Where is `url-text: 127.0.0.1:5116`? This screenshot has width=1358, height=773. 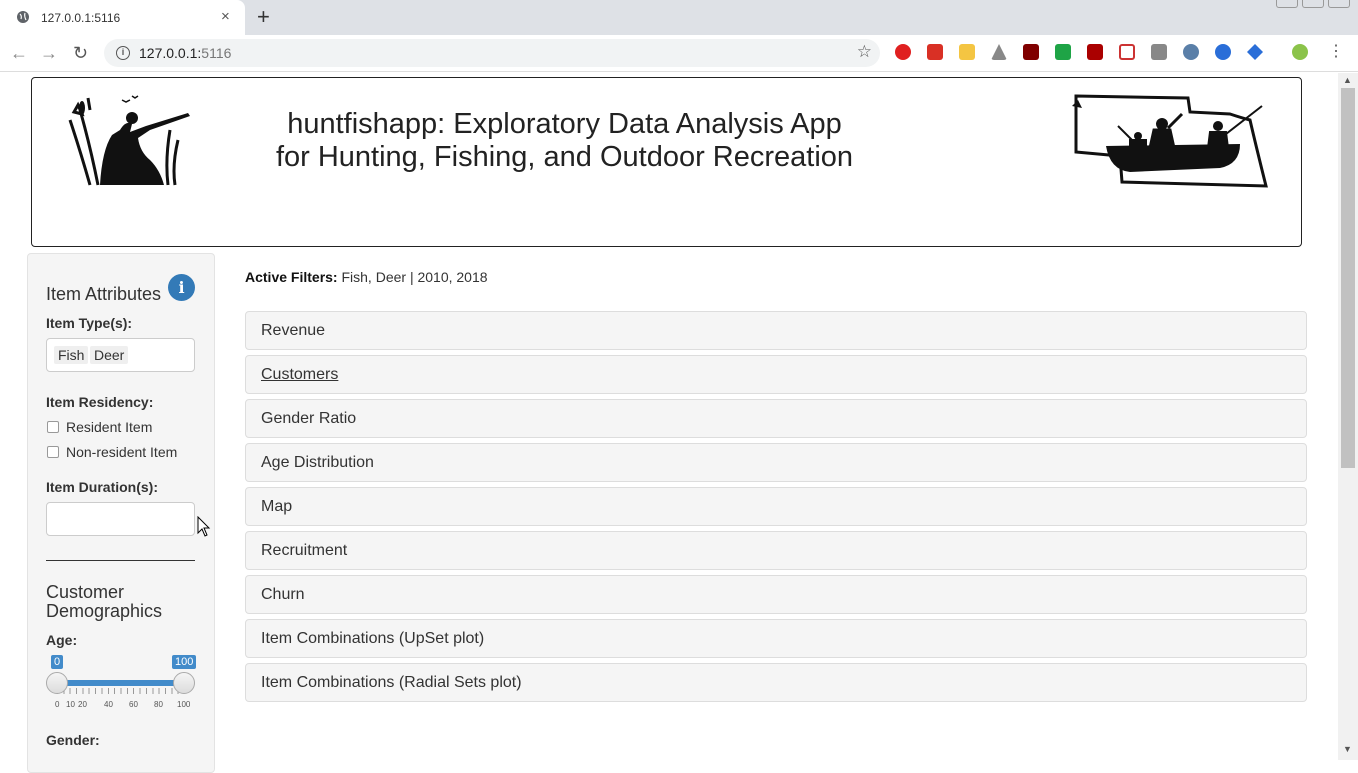 url-text: 127.0.0.1:5116 is located at coordinates (185, 53).